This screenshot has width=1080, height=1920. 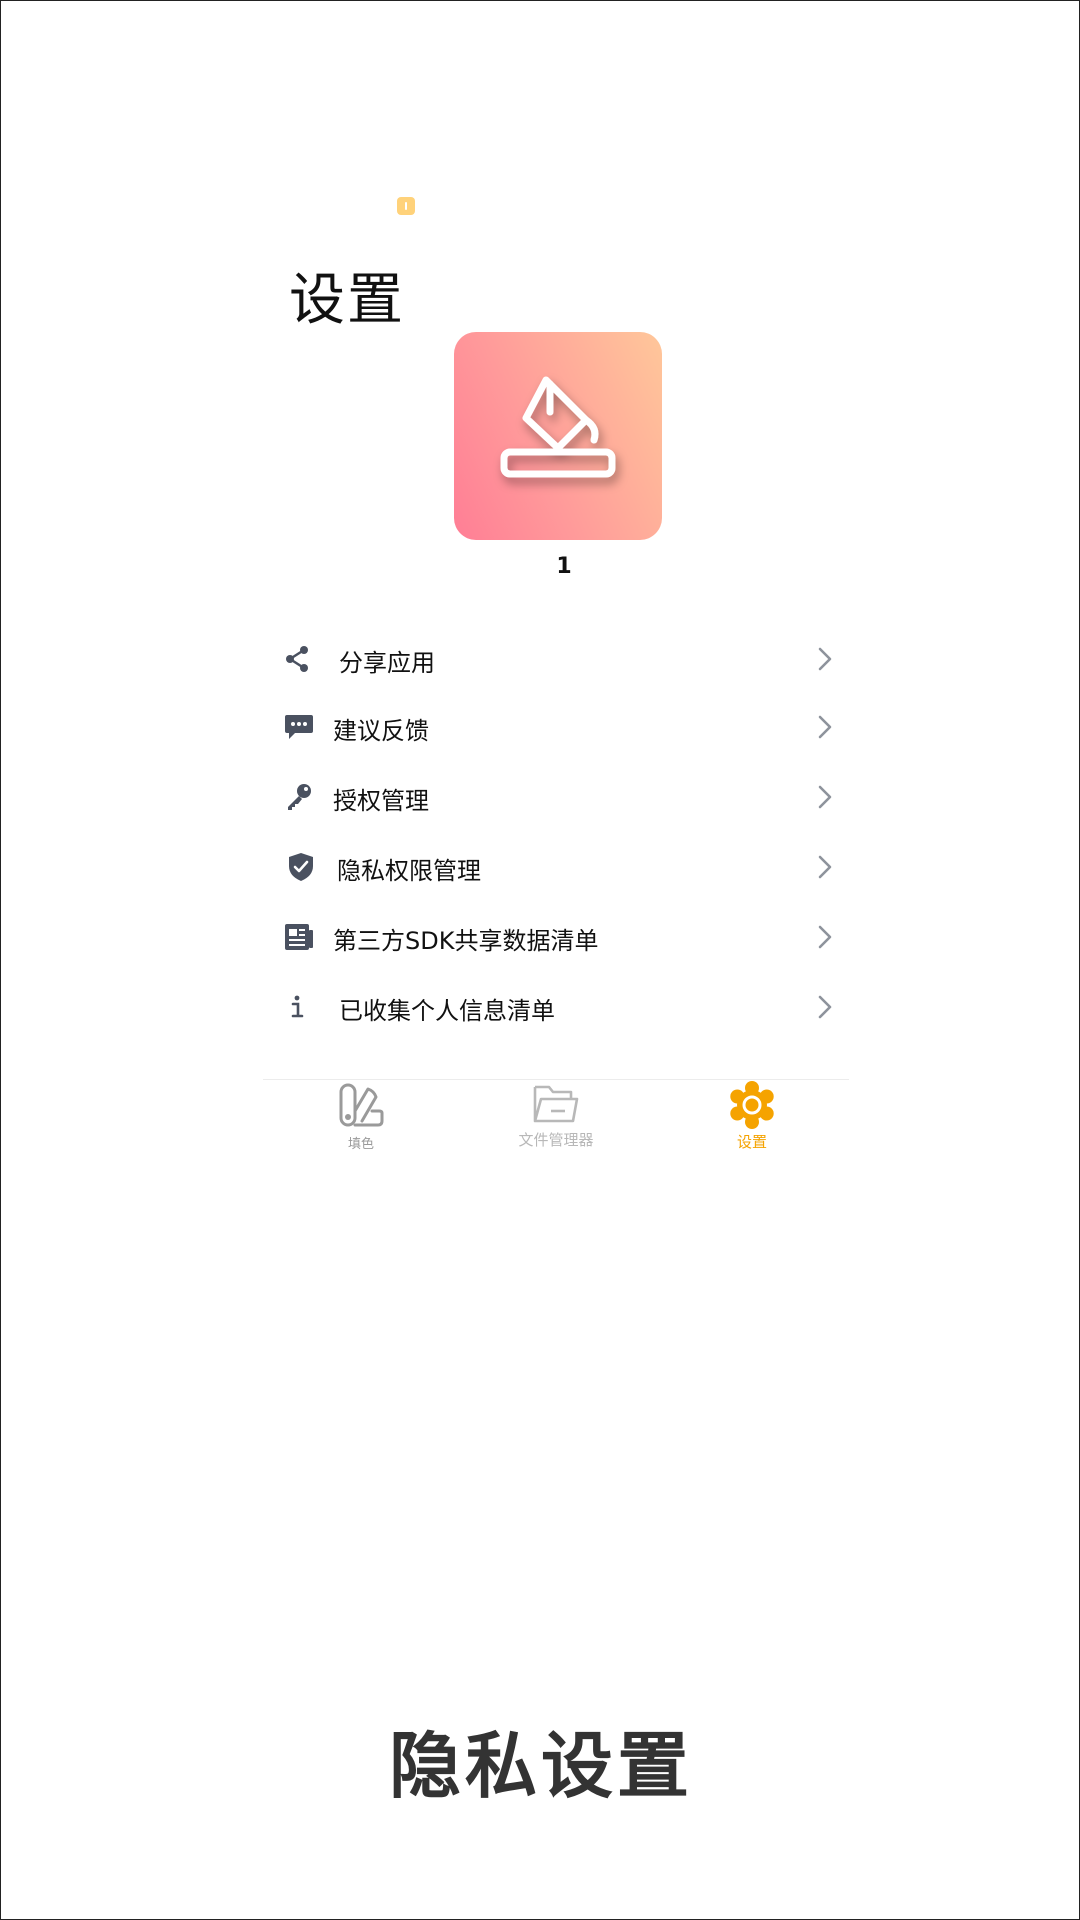 I want to click on menu-item-label: 已收集个人信息清单, so click(x=447, y=1011).